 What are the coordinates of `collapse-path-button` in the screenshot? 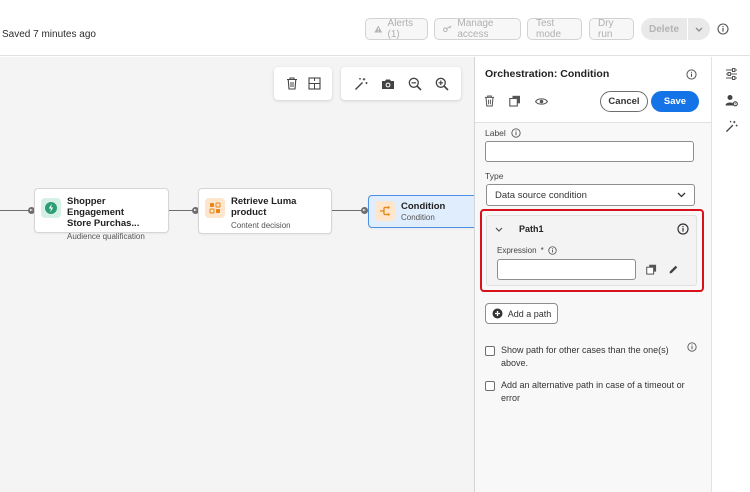 It's located at (499, 230).